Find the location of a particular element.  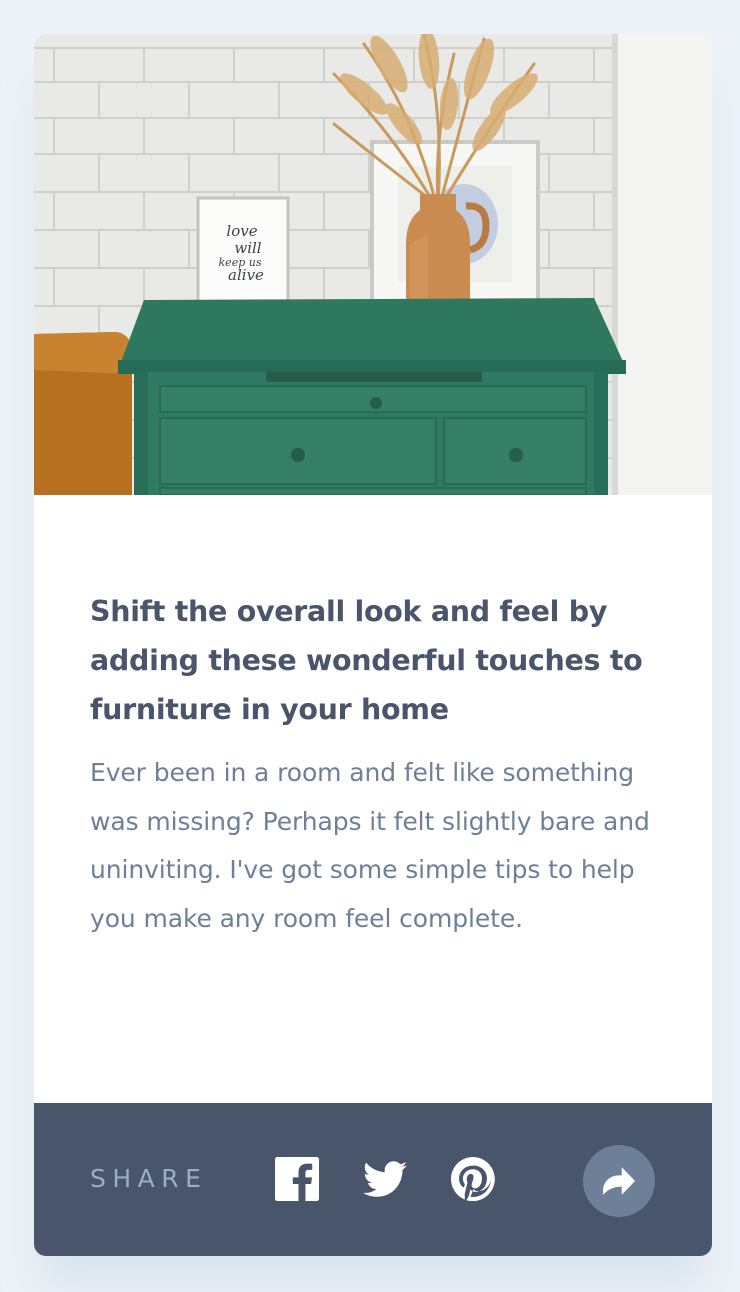

share-bar: SHARE is located at coordinates (373, 1179).